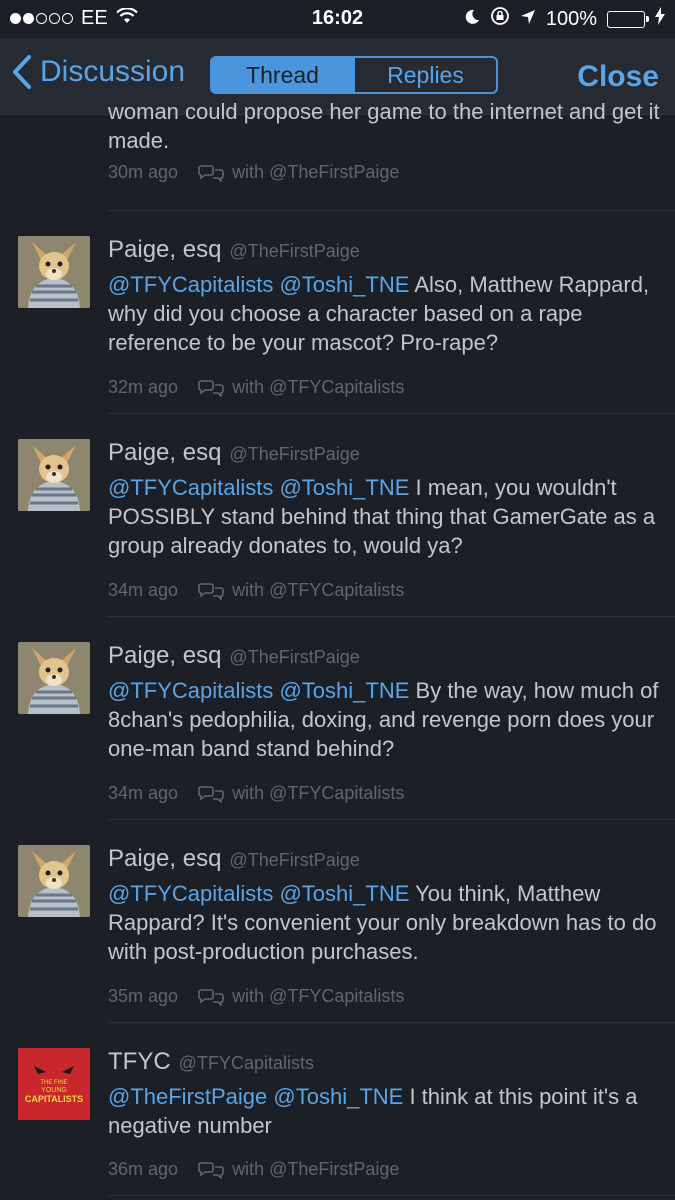 This screenshot has width=675, height=1200. Describe the element at coordinates (255, 1096) in the screenshot. I see `mention-links: @TheFirstPaige @Toshi_TNE` at that location.